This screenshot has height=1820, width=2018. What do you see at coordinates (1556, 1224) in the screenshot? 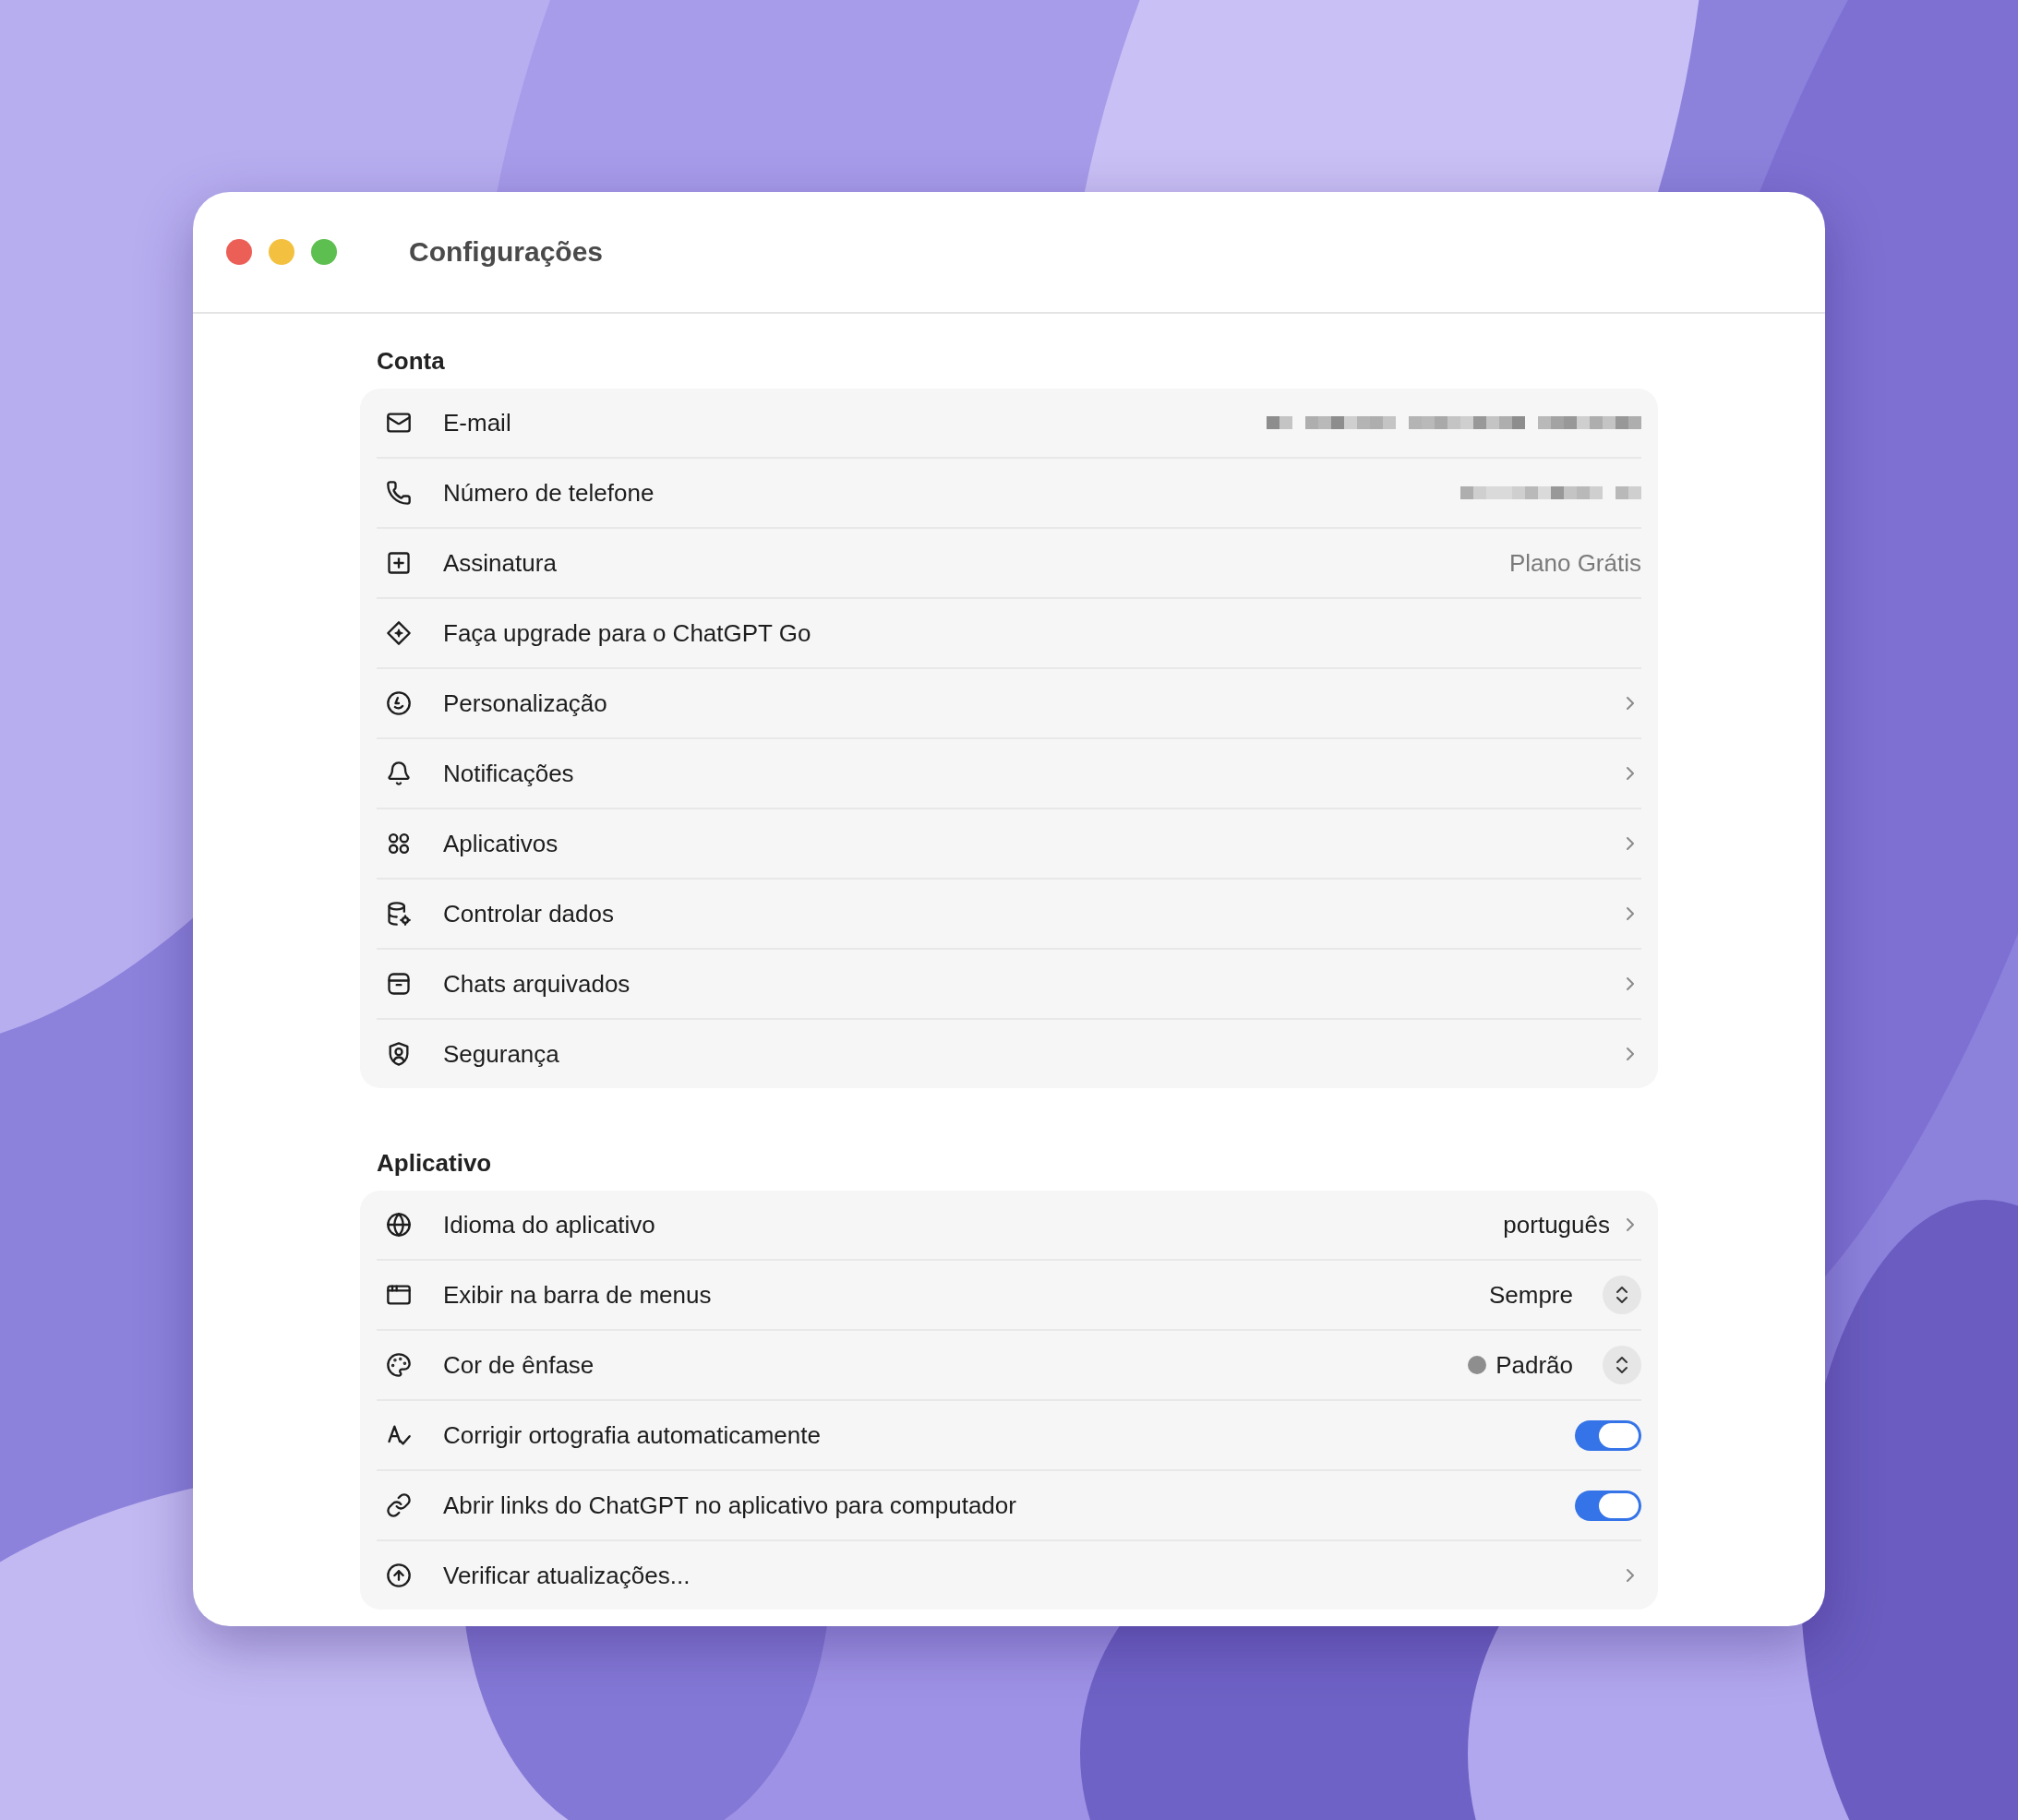
I see `row-value: português` at bounding box center [1556, 1224].